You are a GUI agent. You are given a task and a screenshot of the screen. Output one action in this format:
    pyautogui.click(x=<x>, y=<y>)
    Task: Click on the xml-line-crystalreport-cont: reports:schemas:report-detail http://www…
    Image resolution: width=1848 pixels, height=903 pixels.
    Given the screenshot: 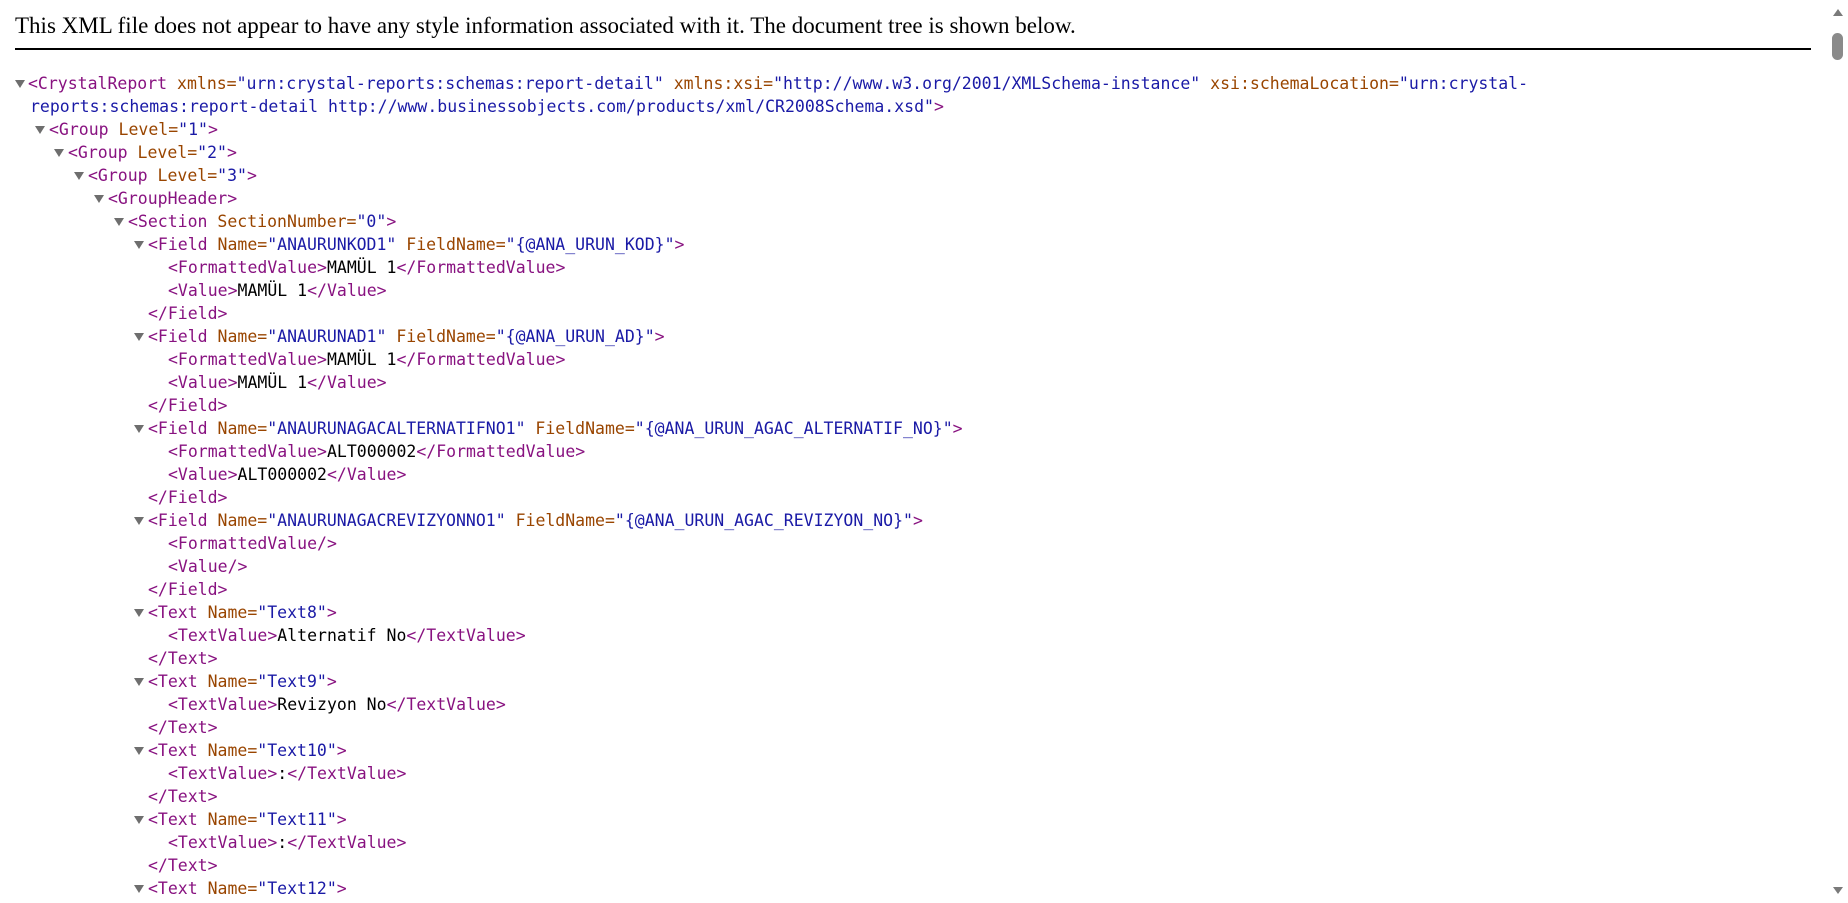 What is the action you would take?
    pyautogui.click(x=487, y=106)
    